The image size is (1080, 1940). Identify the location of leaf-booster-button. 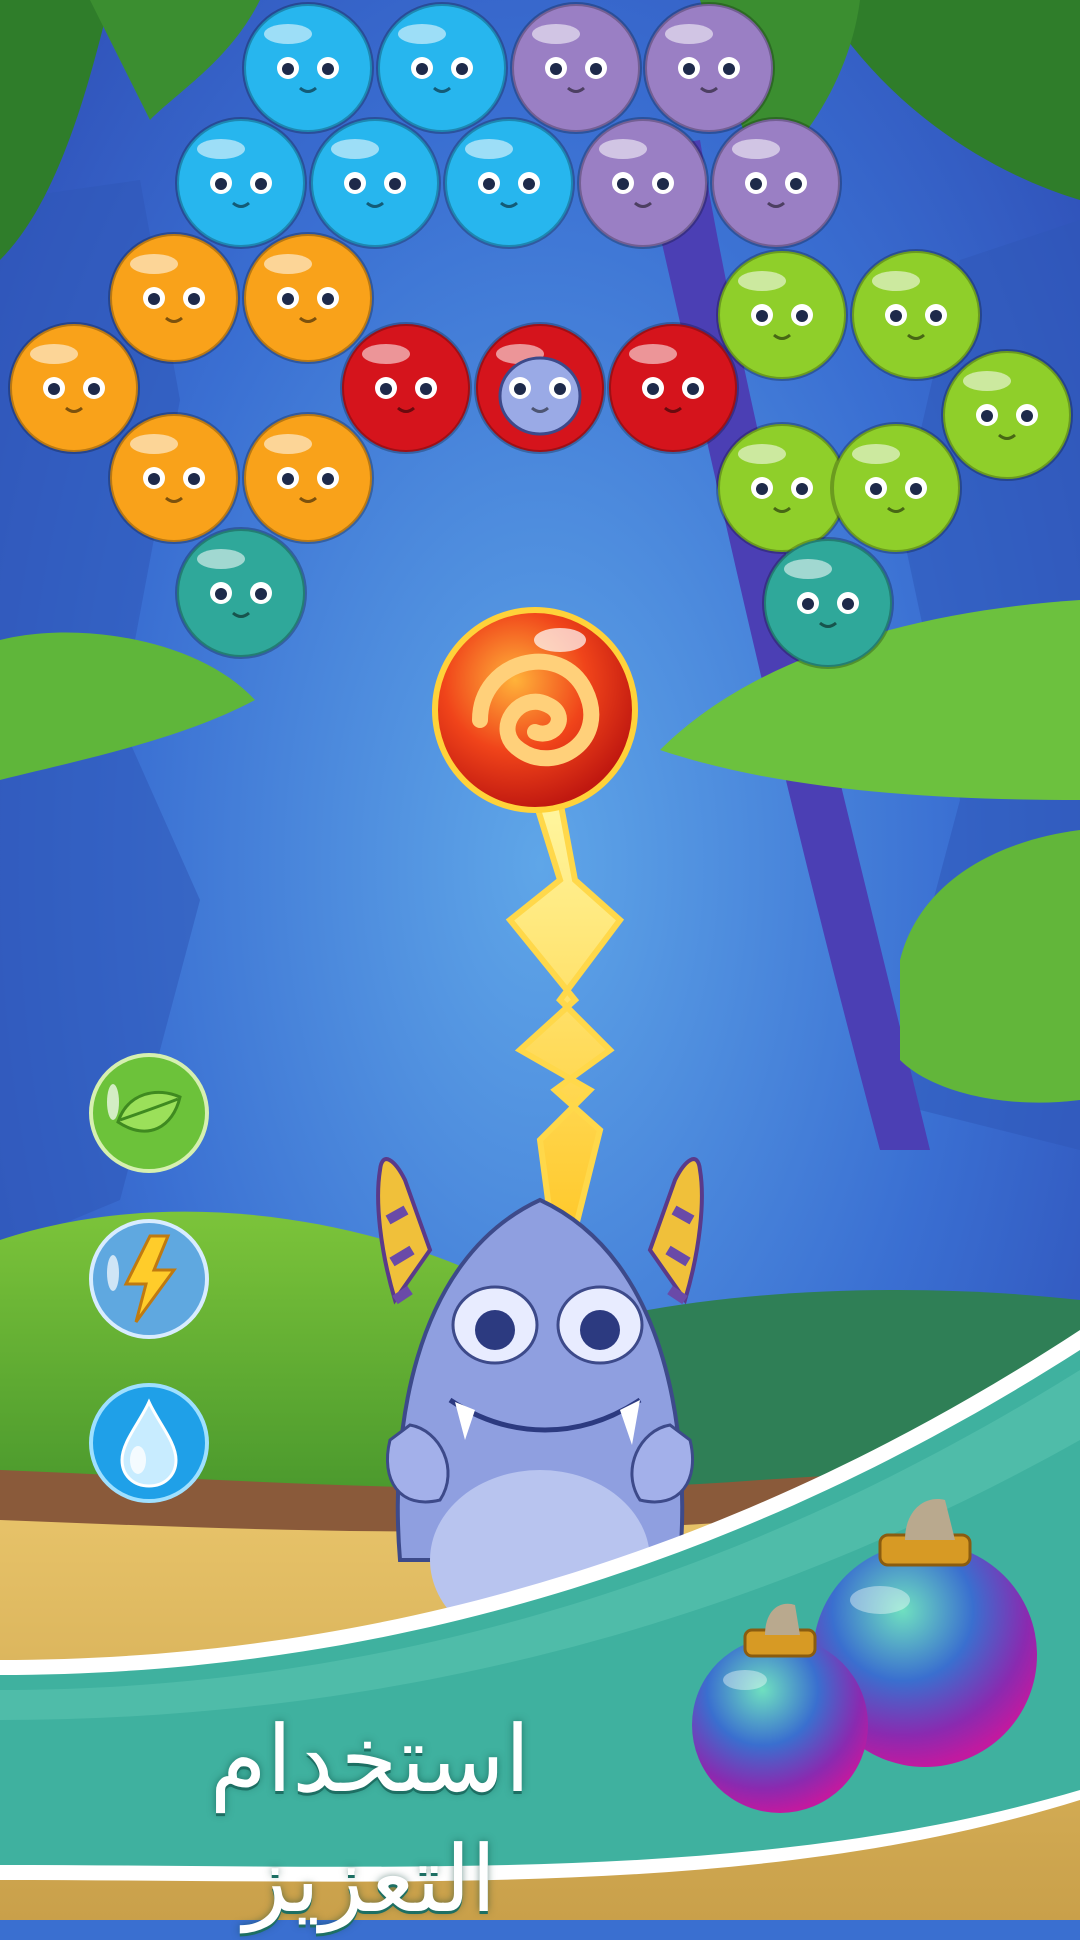
(149, 1113).